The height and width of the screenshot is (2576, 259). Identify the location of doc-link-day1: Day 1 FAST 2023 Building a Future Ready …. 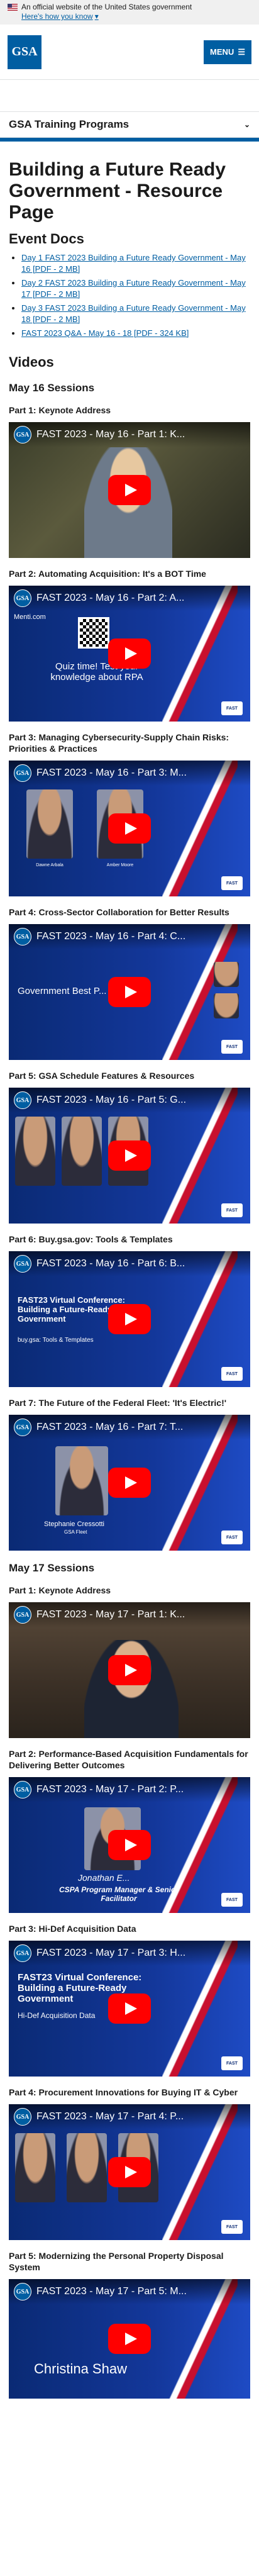
(133, 263).